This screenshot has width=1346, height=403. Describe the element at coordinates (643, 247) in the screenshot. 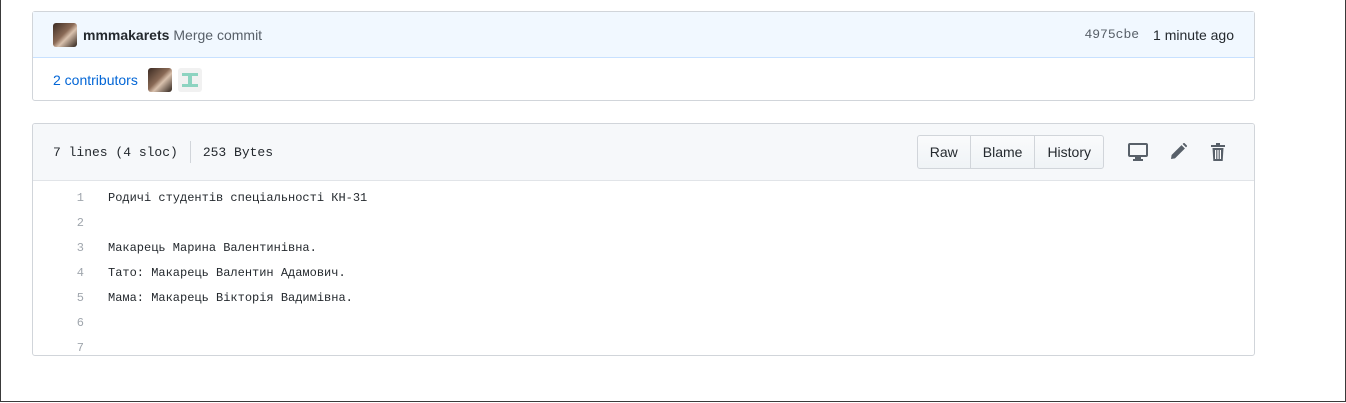

I see `code-line: 3 Макарець Марина Валентинівна.` at that location.